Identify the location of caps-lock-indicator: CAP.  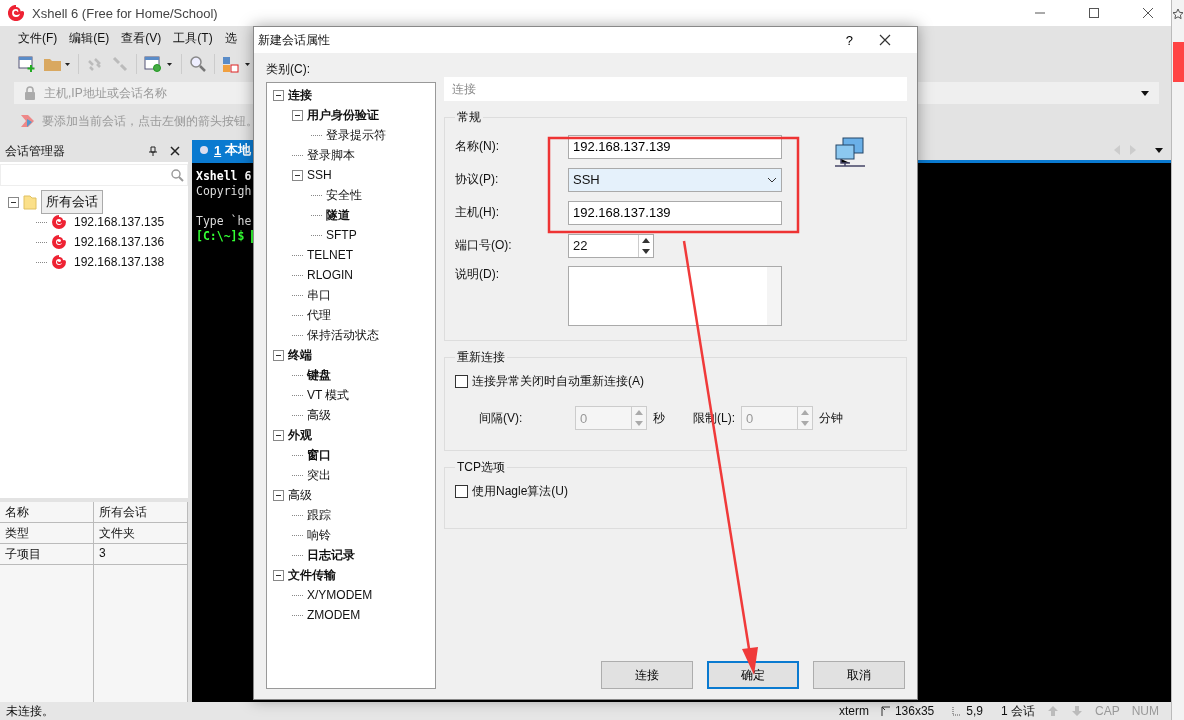
(1107, 711).